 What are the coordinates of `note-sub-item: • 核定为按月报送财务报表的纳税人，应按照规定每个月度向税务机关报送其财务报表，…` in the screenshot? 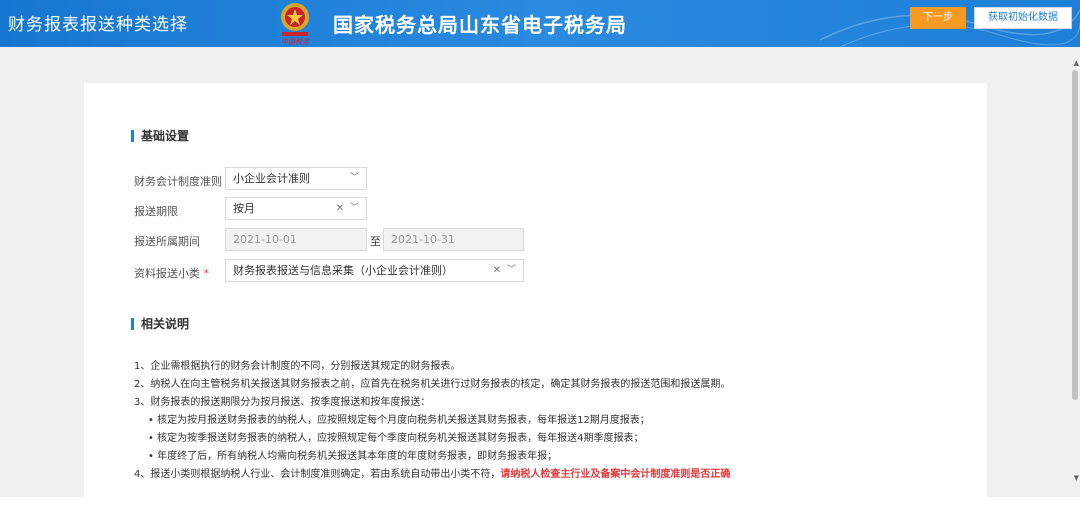 It's located at (399, 420).